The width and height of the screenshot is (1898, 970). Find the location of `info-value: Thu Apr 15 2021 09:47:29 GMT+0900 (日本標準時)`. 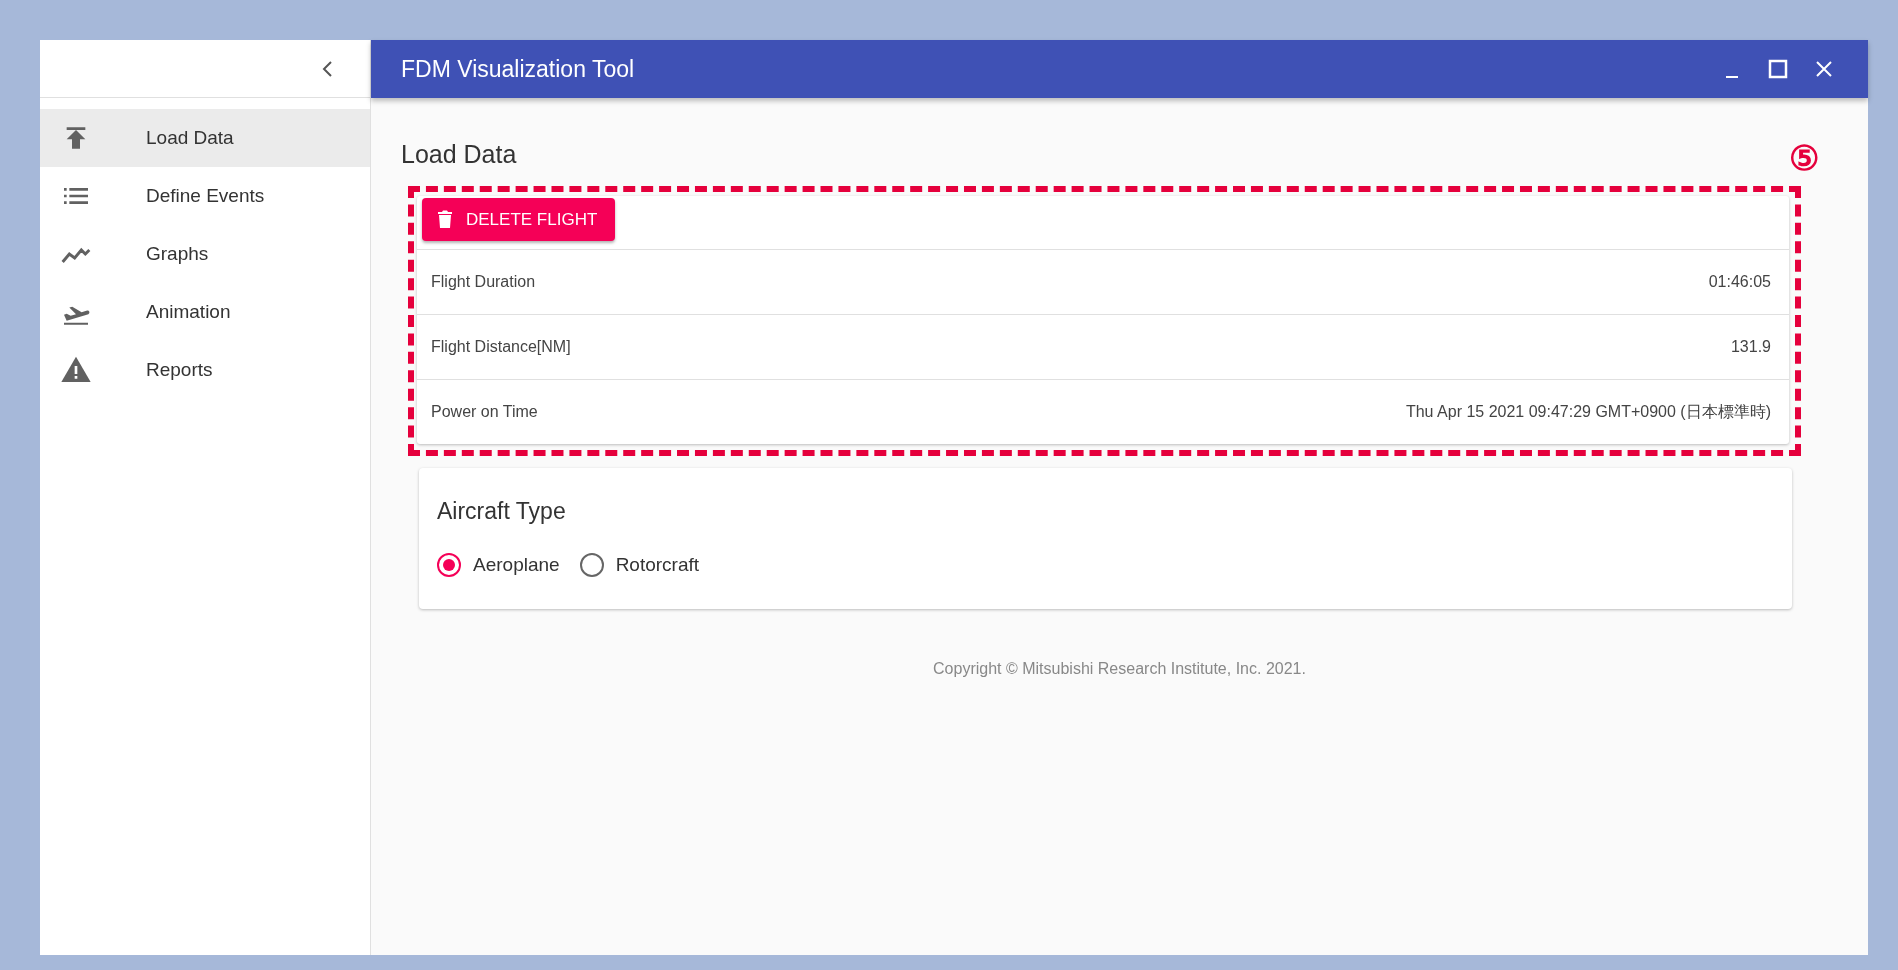

info-value: Thu Apr 15 2021 09:47:29 GMT+0900 (日本標準時) is located at coordinates (1588, 412).